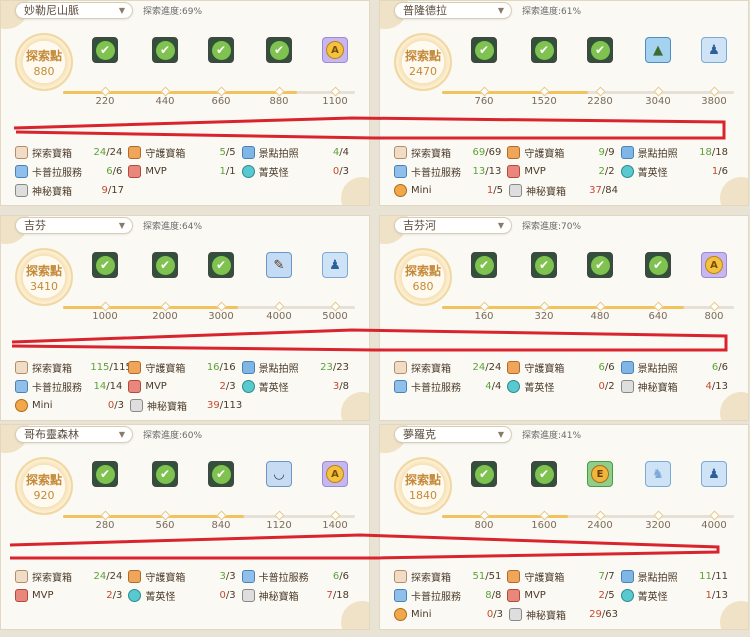 Image resolution: width=750 pixels, height=637 pixels. I want to click on exploration-progress: 探索進度:61%, so click(552, 11).